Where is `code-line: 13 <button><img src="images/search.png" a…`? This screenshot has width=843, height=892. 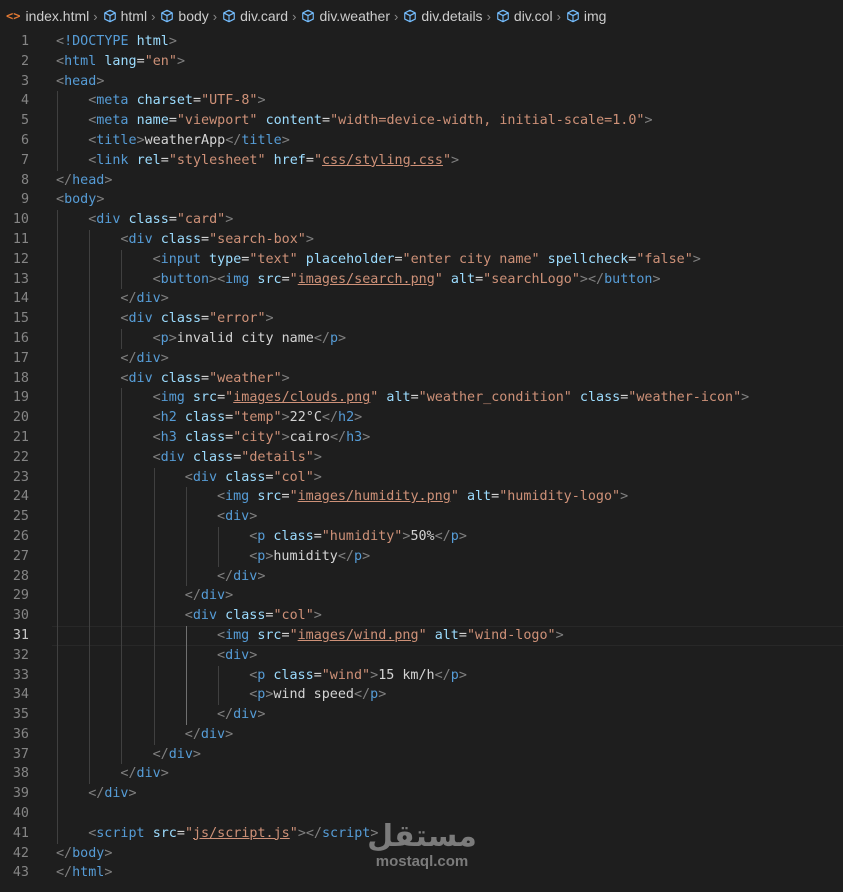 code-line: 13 <button><img src="images/search.png" a… is located at coordinates (421, 279).